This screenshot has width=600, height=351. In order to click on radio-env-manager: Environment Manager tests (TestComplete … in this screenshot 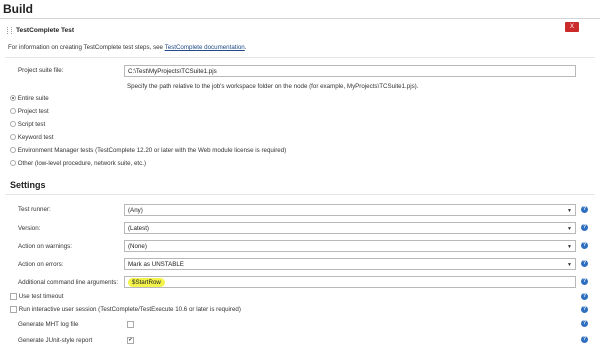, I will do `click(148, 150)`.